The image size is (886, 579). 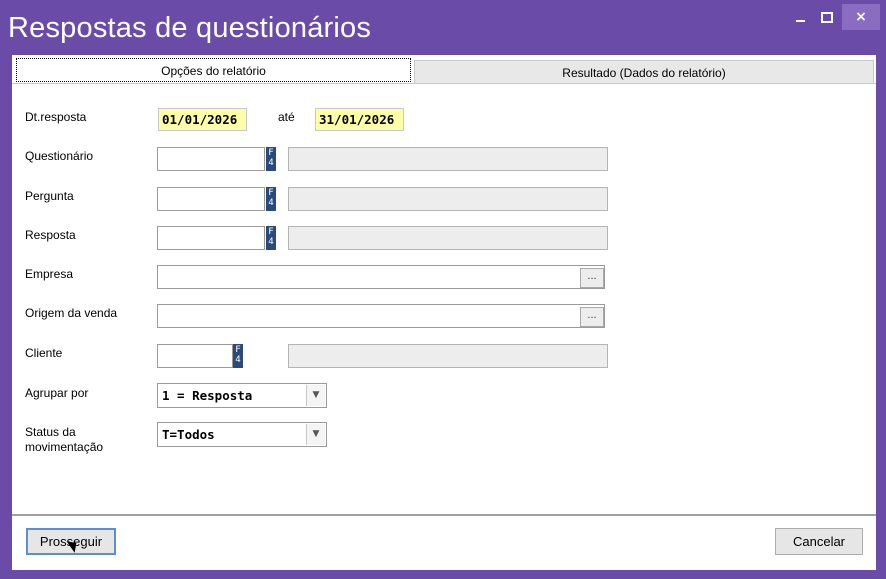 I want to click on cancel-button: Cancelar, so click(x=819, y=541).